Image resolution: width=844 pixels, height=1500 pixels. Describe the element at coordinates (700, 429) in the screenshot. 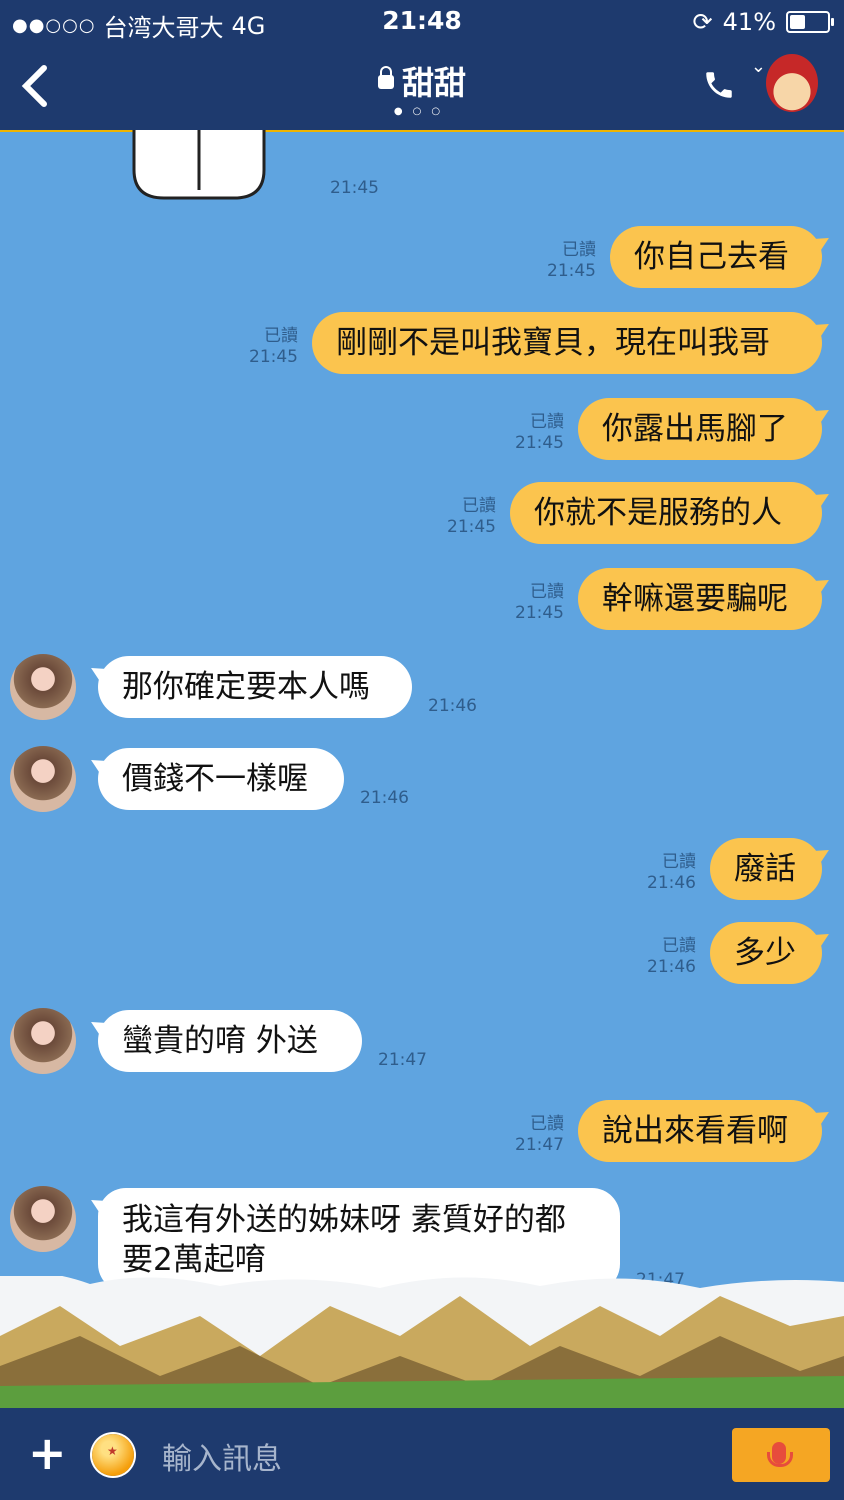

I see `my-message-bubble: 你露出馬腳了` at that location.